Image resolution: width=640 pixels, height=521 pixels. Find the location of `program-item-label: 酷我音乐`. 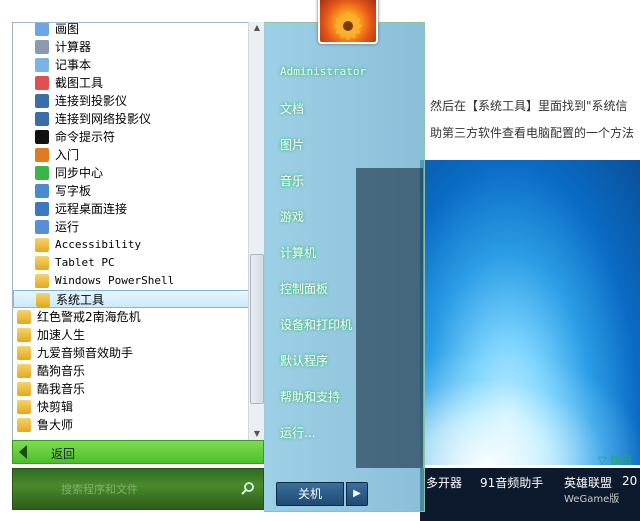

program-item-label: 酷我音乐 is located at coordinates (61, 389).